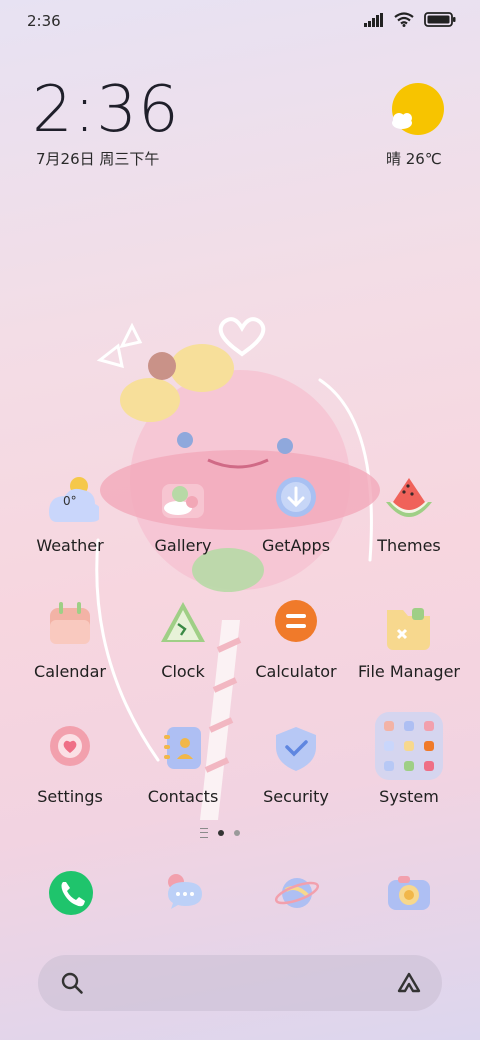 Image resolution: width=480 pixels, height=1040 pixels. What do you see at coordinates (409, 671) in the screenshot?
I see `app-label: File Manager` at bounding box center [409, 671].